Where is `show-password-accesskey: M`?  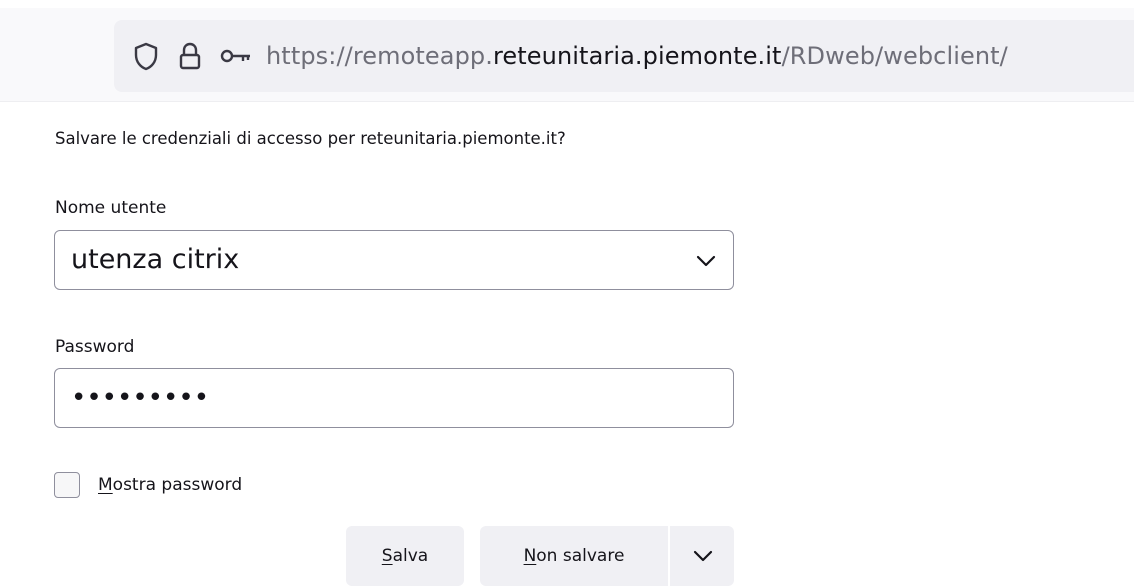
show-password-accesskey: M is located at coordinates (105, 485).